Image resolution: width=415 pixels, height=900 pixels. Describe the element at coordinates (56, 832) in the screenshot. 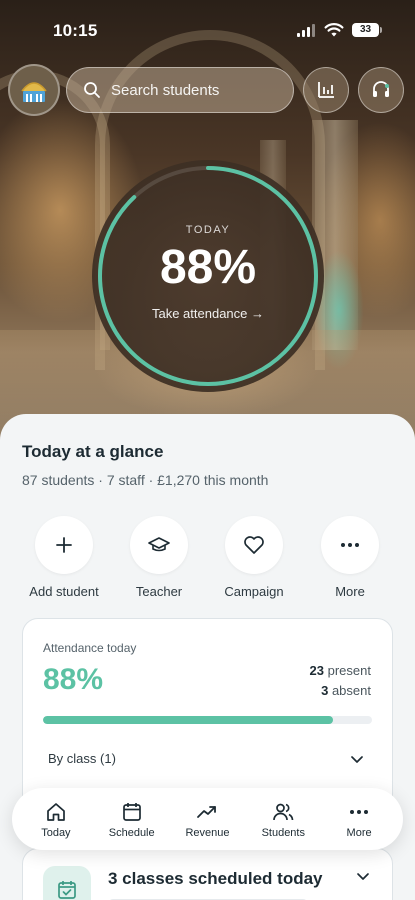

I see `nav-label: Today` at that location.